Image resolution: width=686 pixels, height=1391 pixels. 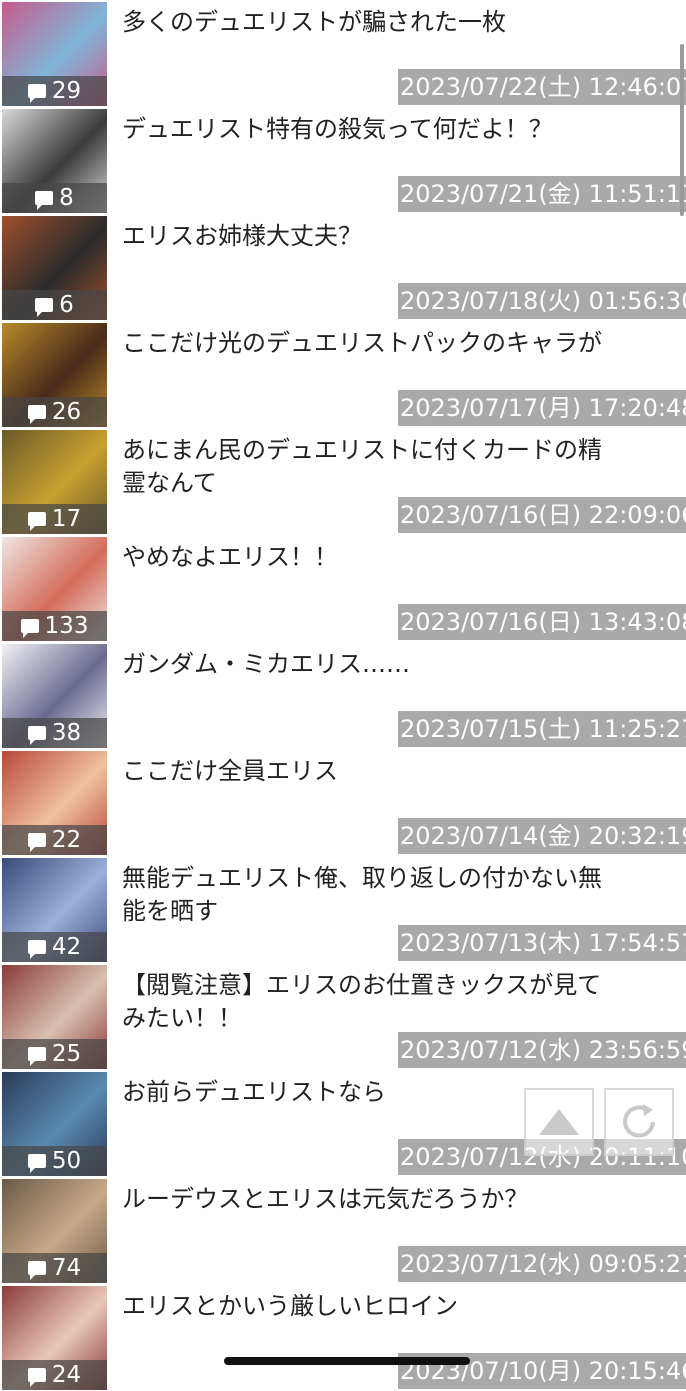 What do you see at coordinates (66, 947) in the screenshot?
I see `comment-count: 42` at bounding box center [66, 947].